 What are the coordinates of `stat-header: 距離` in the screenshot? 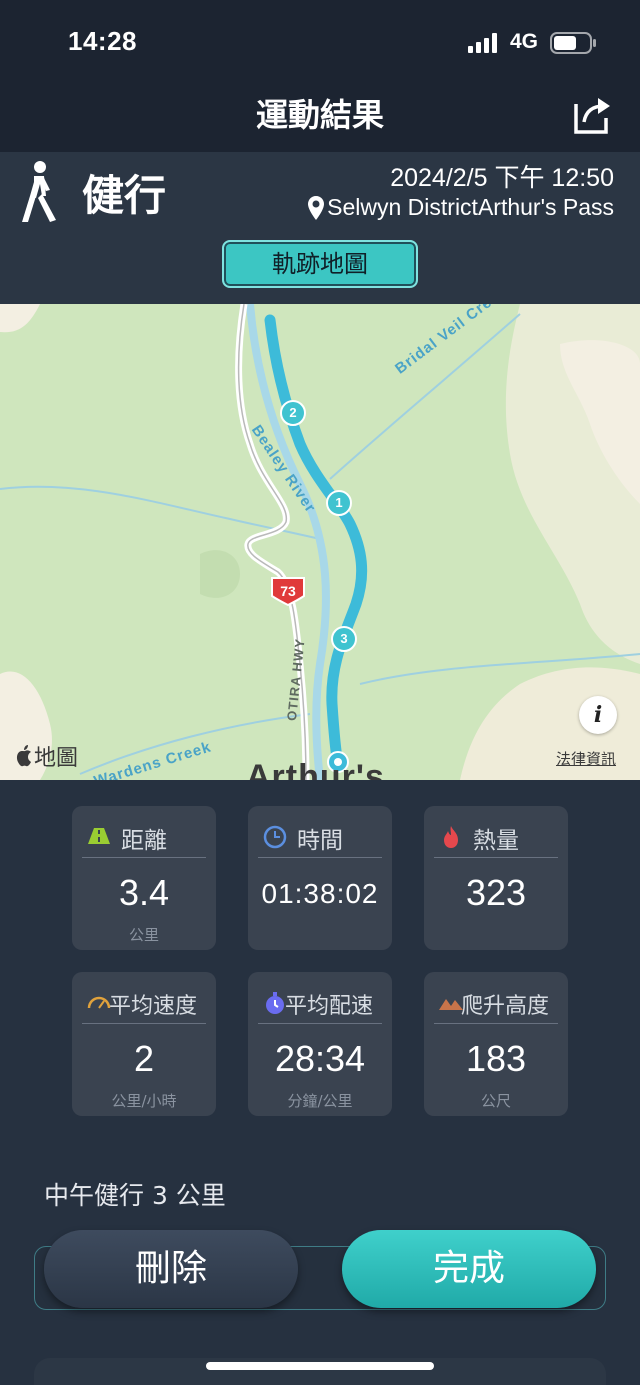 It's located at (144, 838).